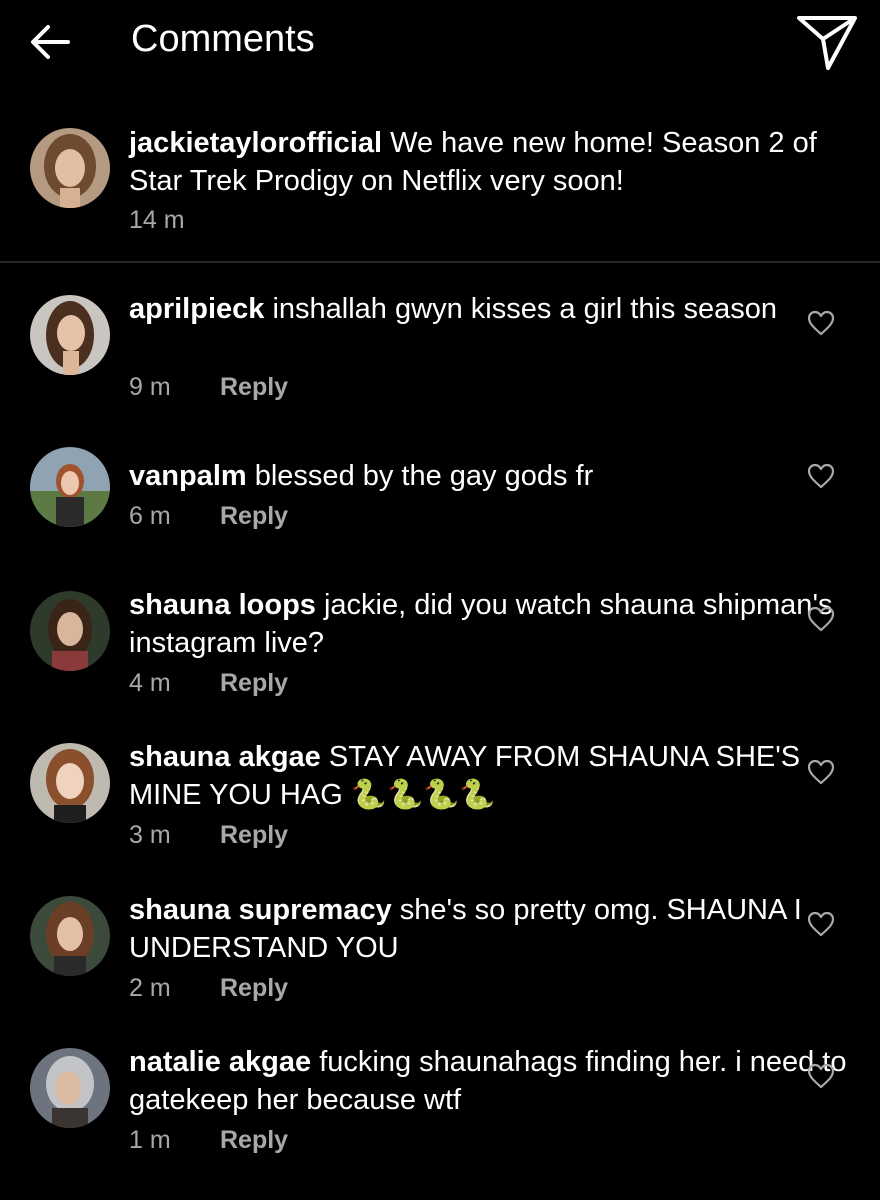  I want to click on comment-username: shauna loops, so click(222, 605).